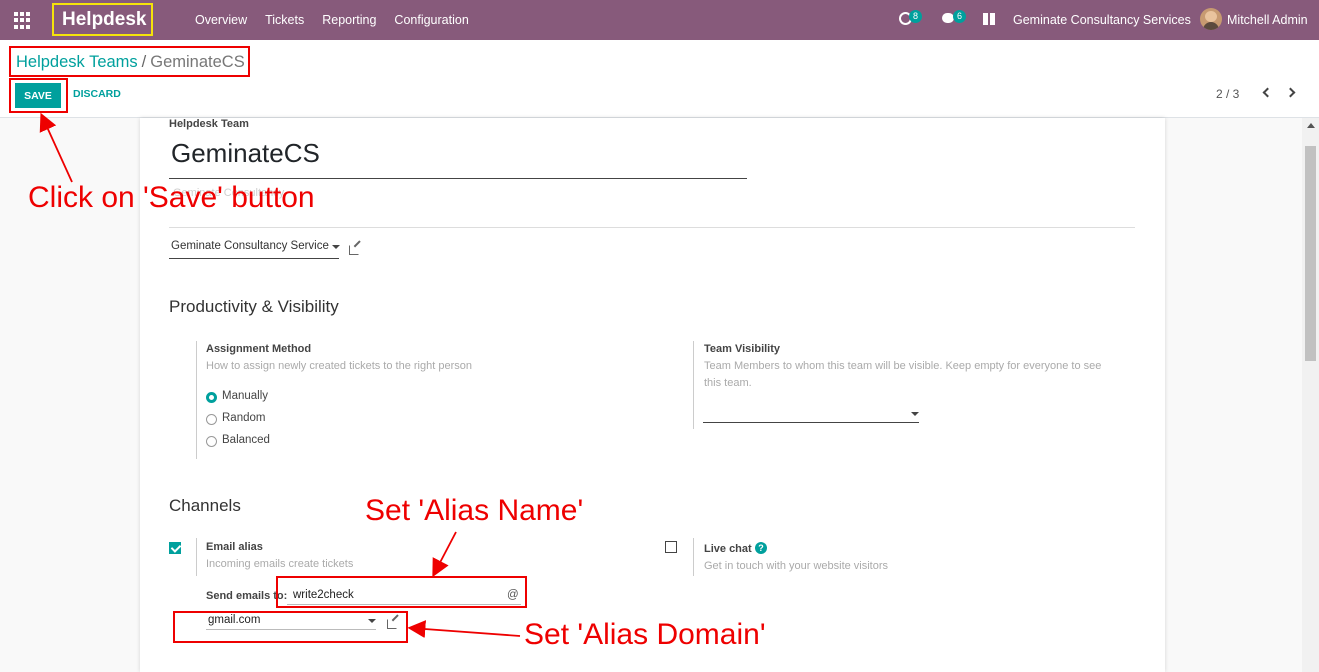 This screenshot has width=1319, height=672. Describe the element at coordinates (1310, 395) in the screenshot. I see `page-scrollbar` at that location.